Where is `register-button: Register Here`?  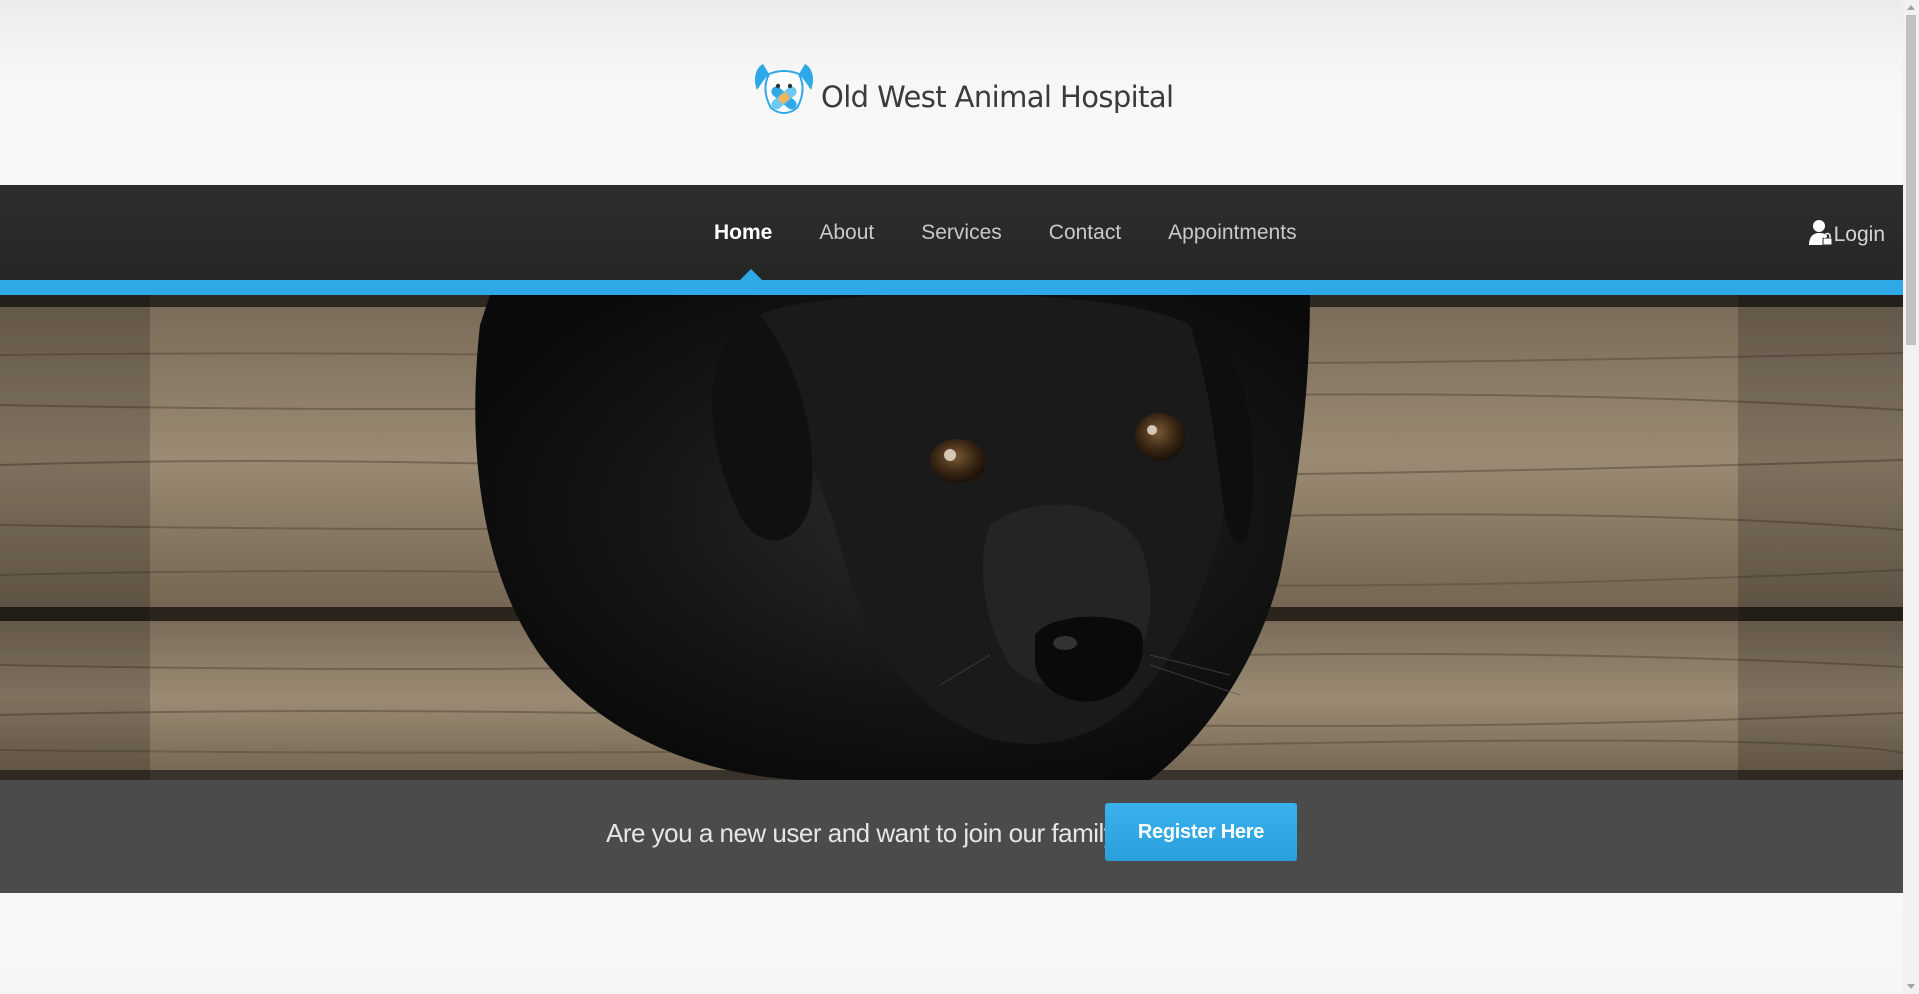
register-button: Register Here is located at coordinates (1201, 832).